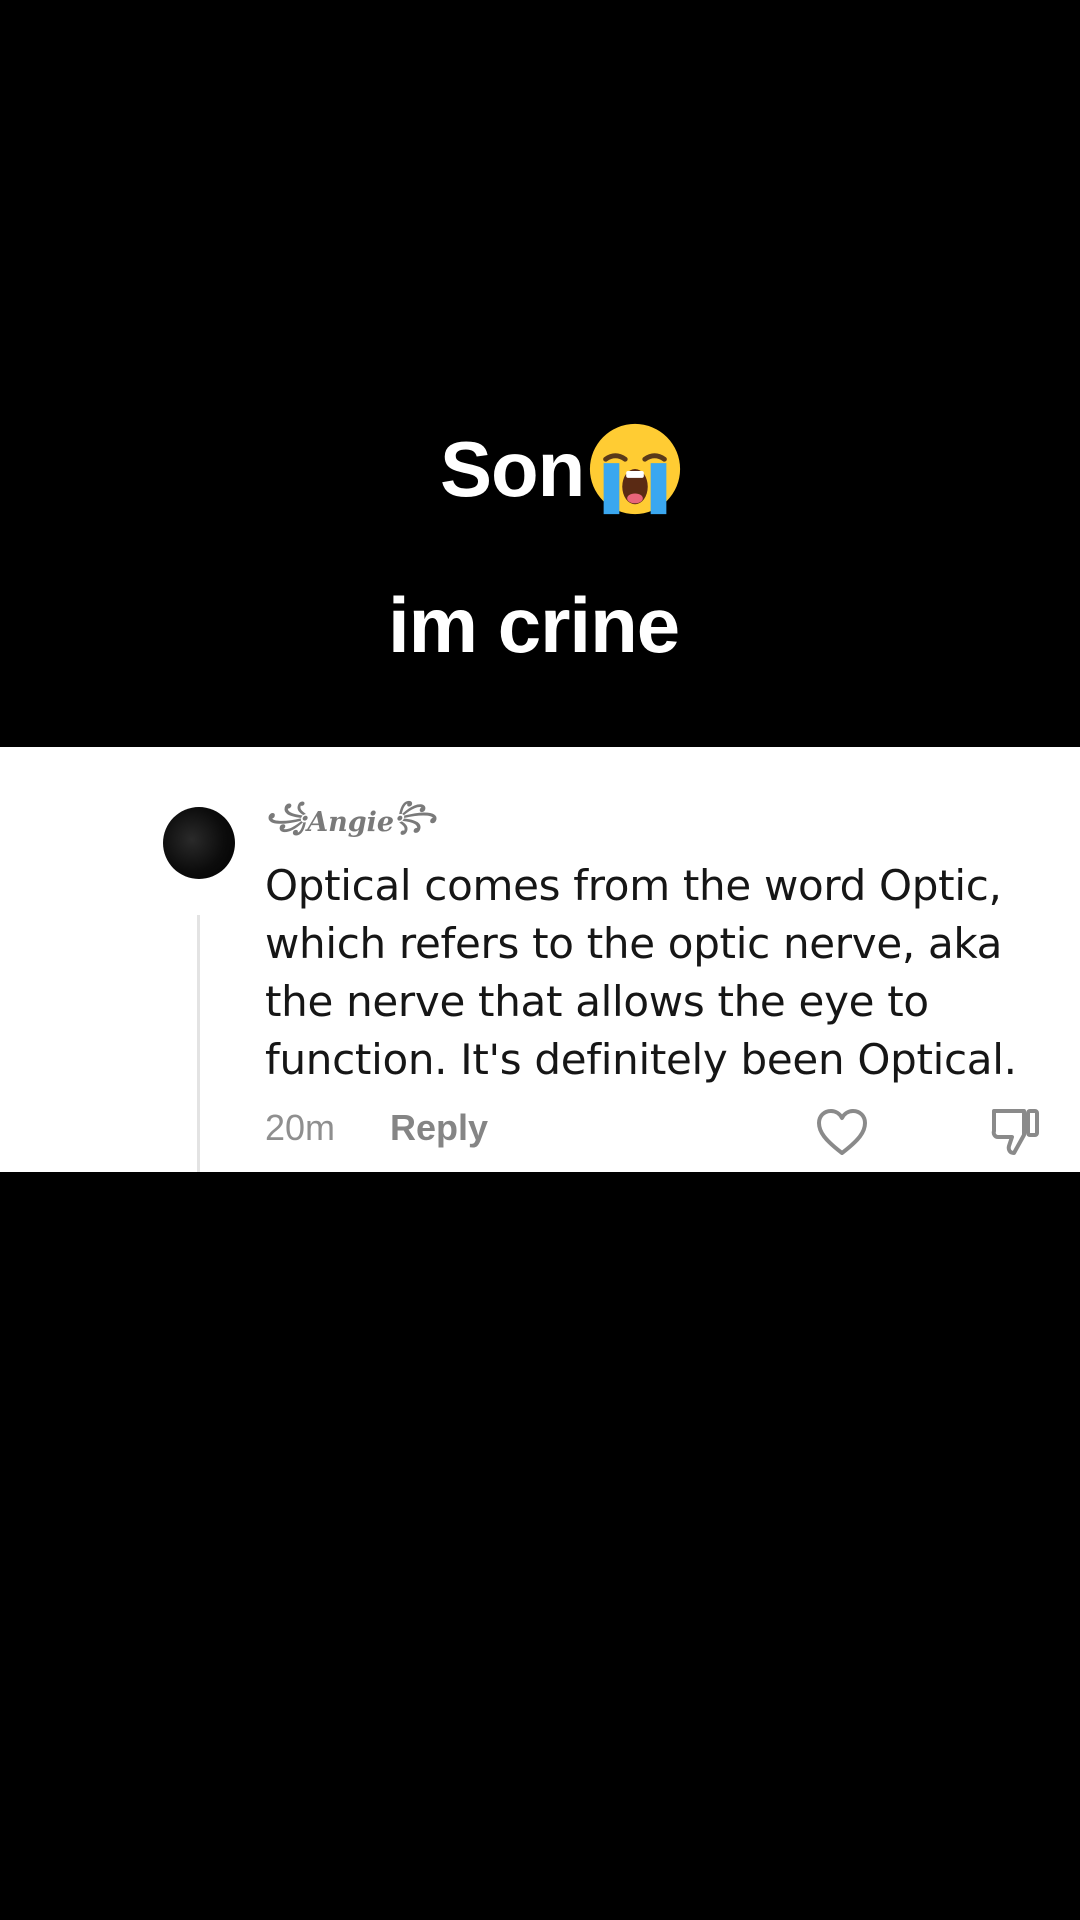 This screenshot has width=1080, height=1920. What do you see at coordinates (1015, 1132) in the screenshot?
I see `thumbs-down-outline-icon` at bounding box center [1015, 1132].